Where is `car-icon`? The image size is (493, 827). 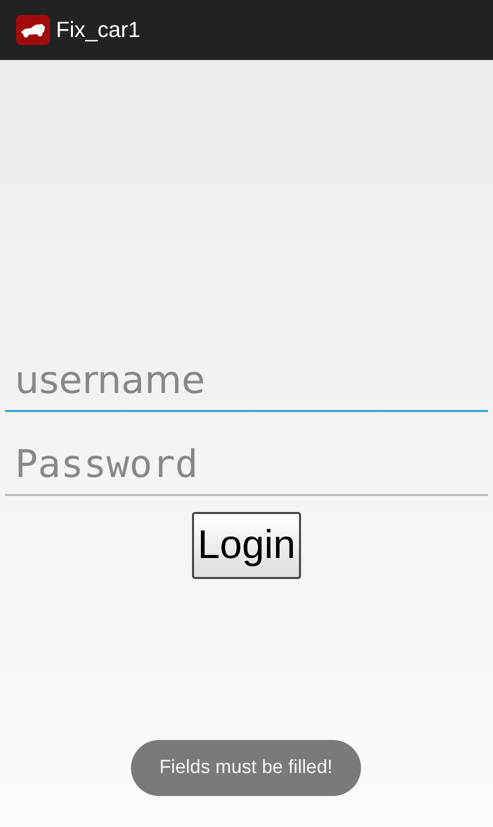 car-icon is located at coordinates (33, 30).